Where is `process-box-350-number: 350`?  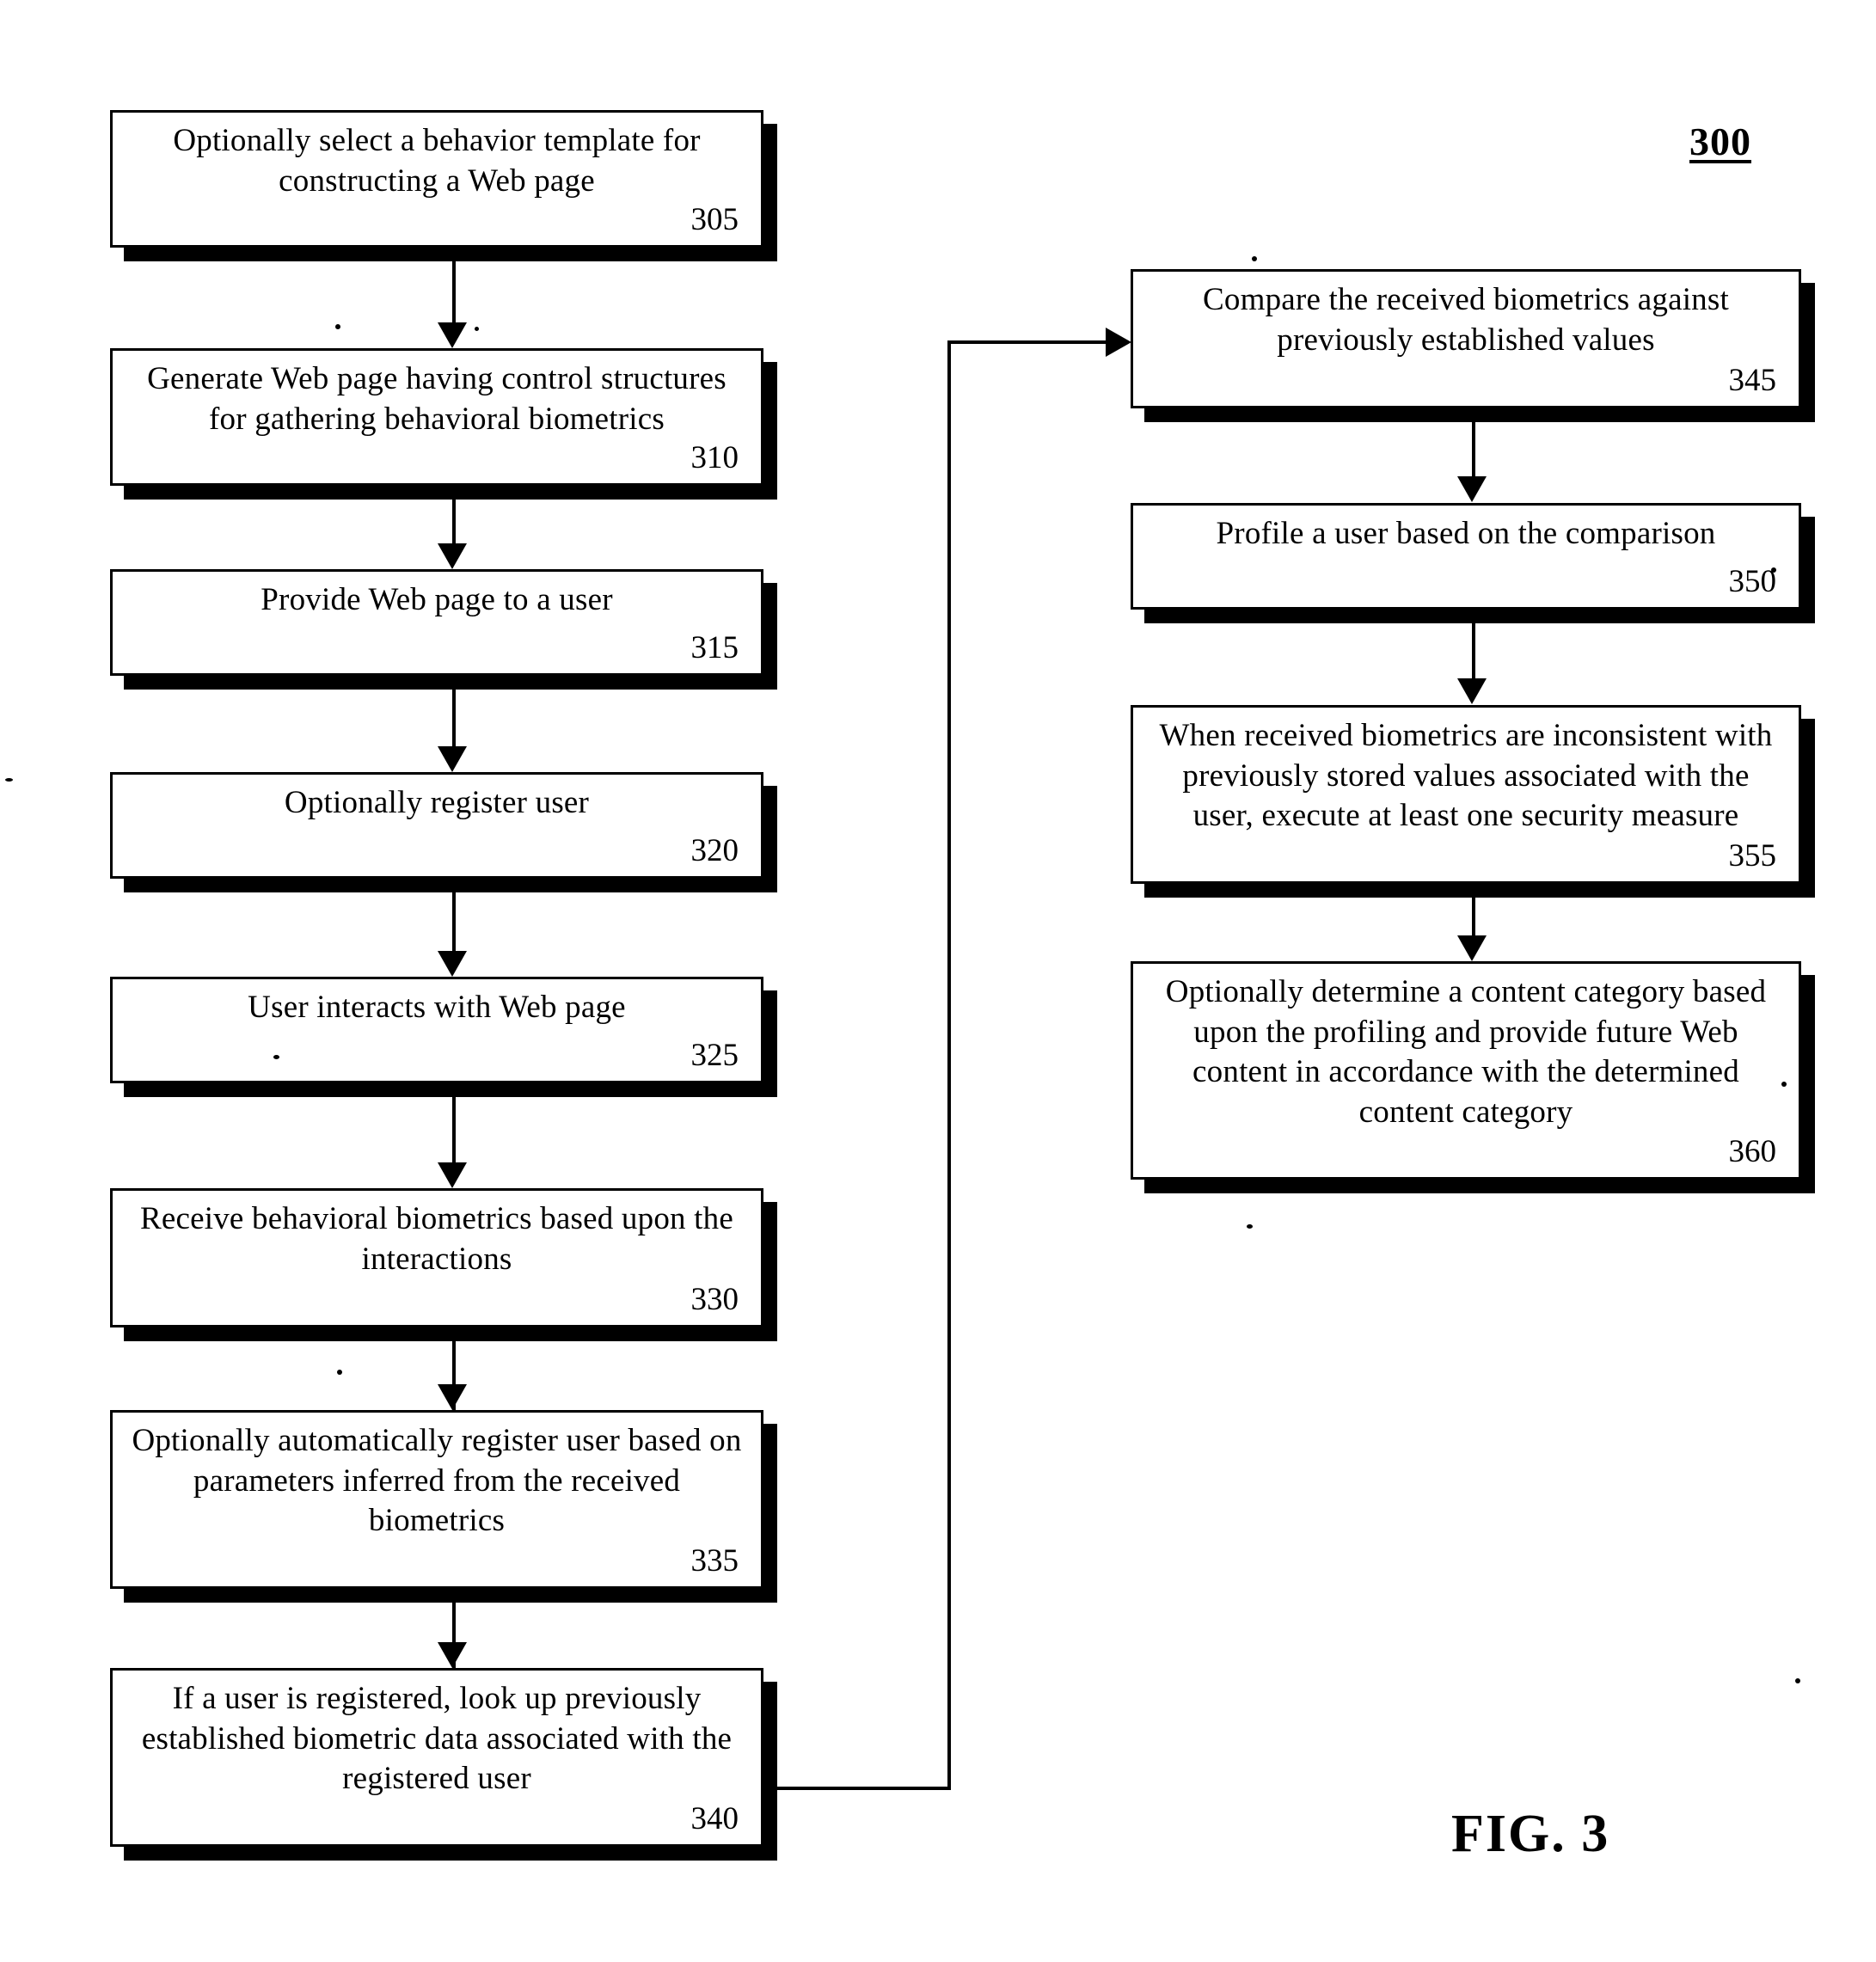
process-box-350-number: 350 is located at coordinates (1752, 581).